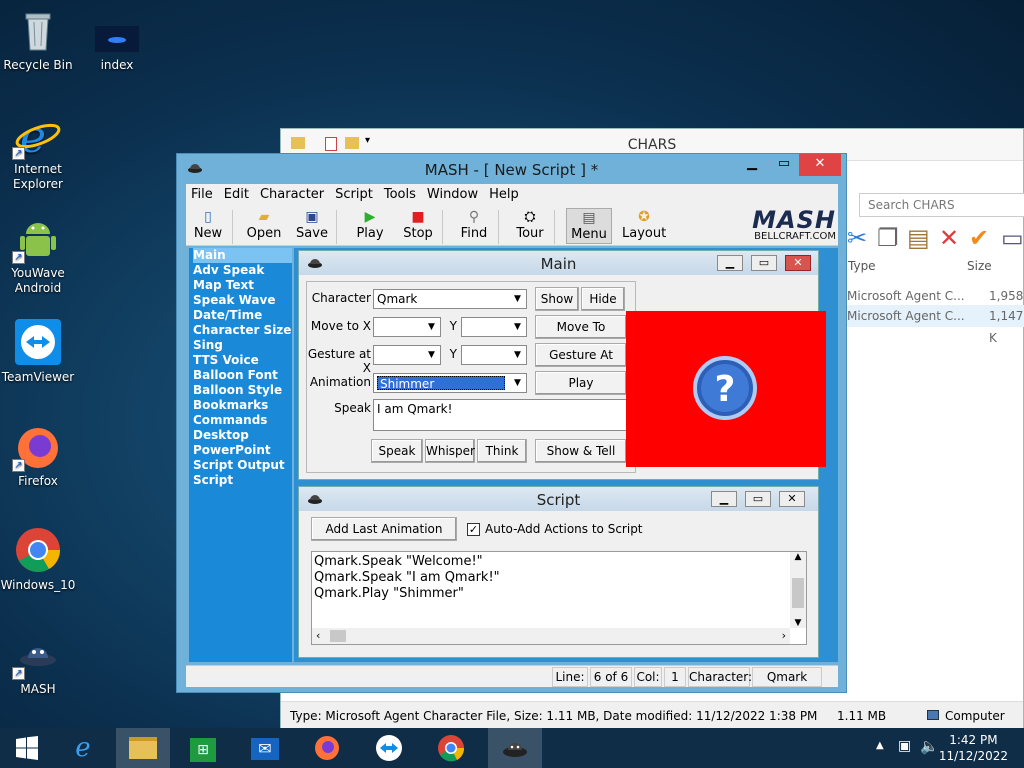 The width and height of the screenshot is (1024, 768). Describe the element at coordinates (784, 165) in the screenshot. I see `maximize-button: ▭` at that location.